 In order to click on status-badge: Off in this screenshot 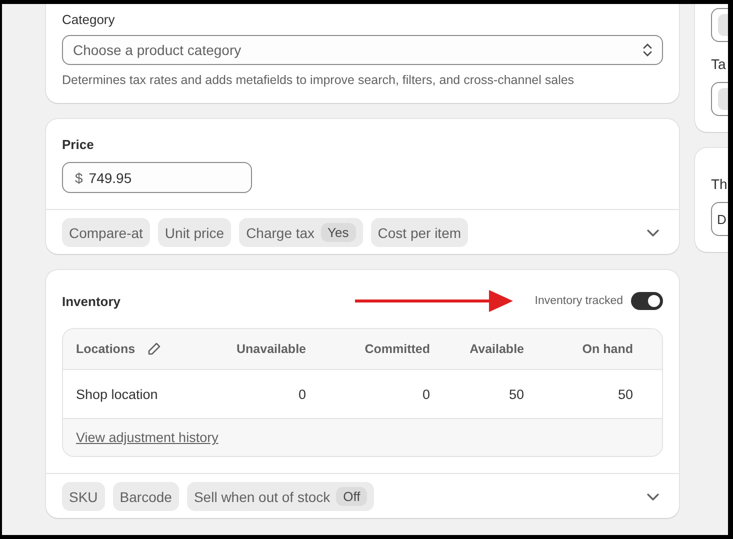, I will do `click(352, 496)`.